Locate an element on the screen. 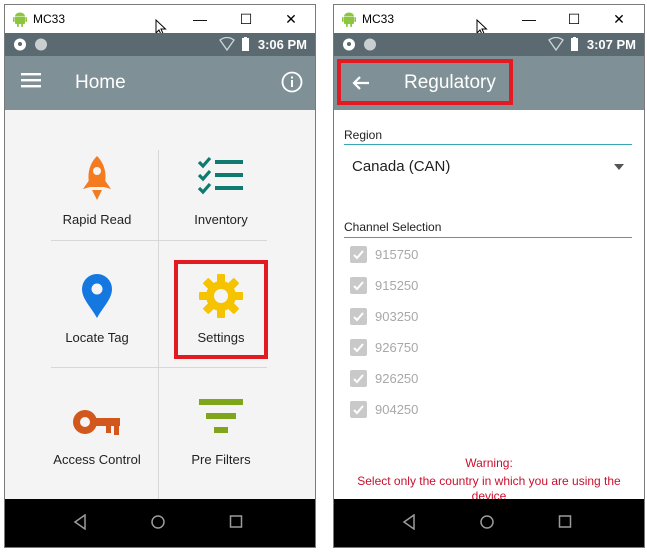 The height and width of the screenshot is (553, 647). channel-value: 904250 is located at coordinates (397, 409).